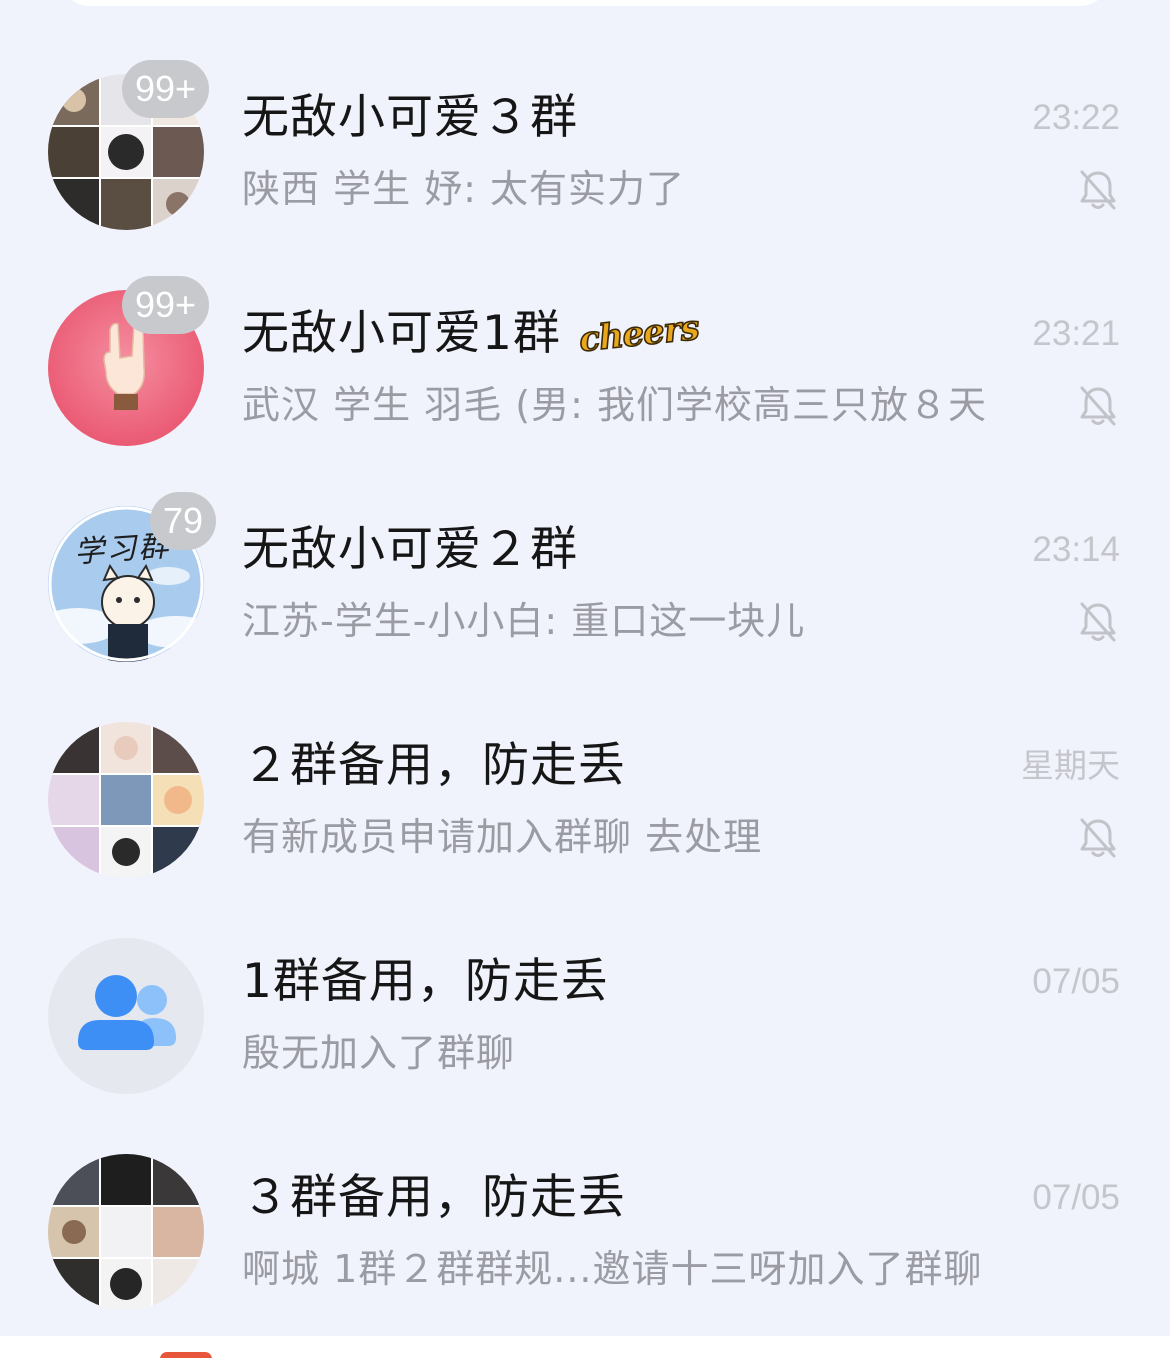  What do you see at coordinates (614, 405) in the screenshot?
I see `chat-preview: 武汉 学生 羽毛 (男: 我们学校高三只放８天` at bounding box center [614, 405].